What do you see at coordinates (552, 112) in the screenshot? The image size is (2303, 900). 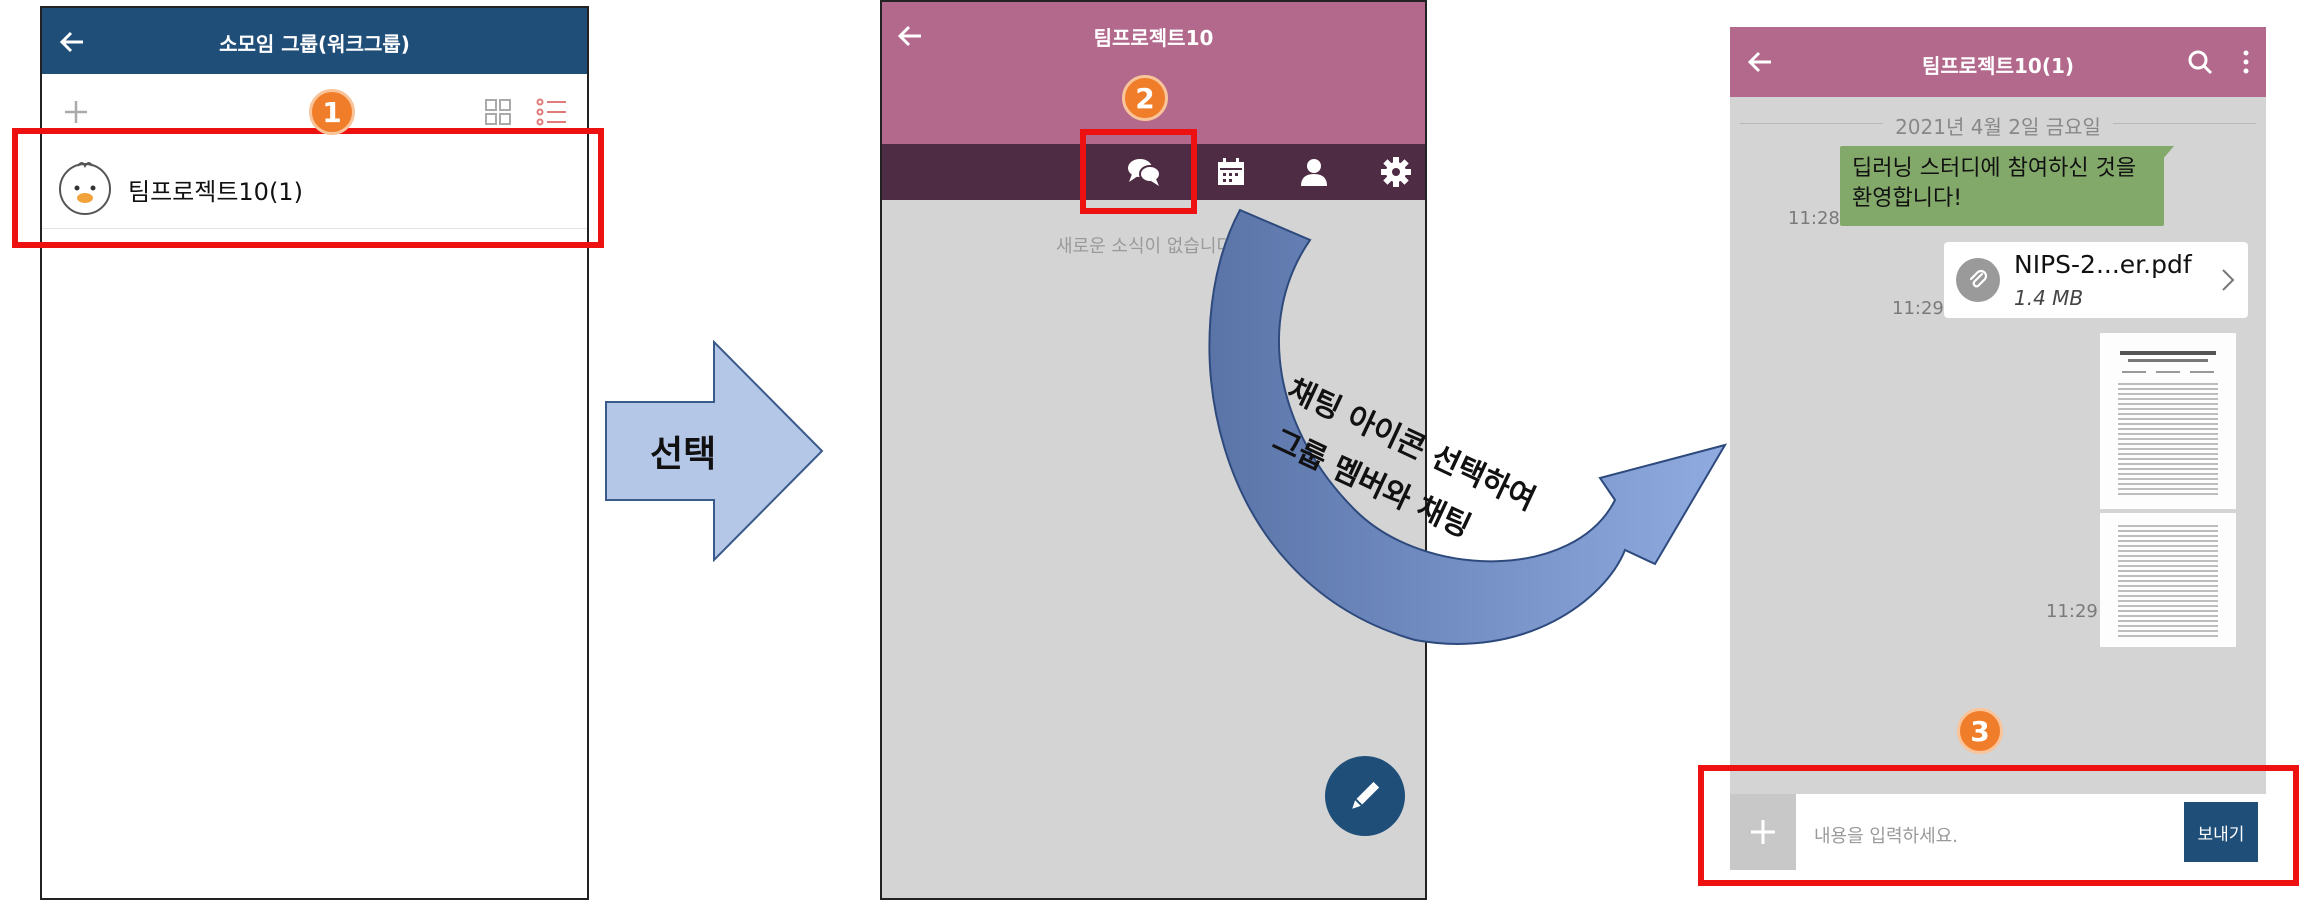 I see `list-view-icon` at bounding box center [552, 112].